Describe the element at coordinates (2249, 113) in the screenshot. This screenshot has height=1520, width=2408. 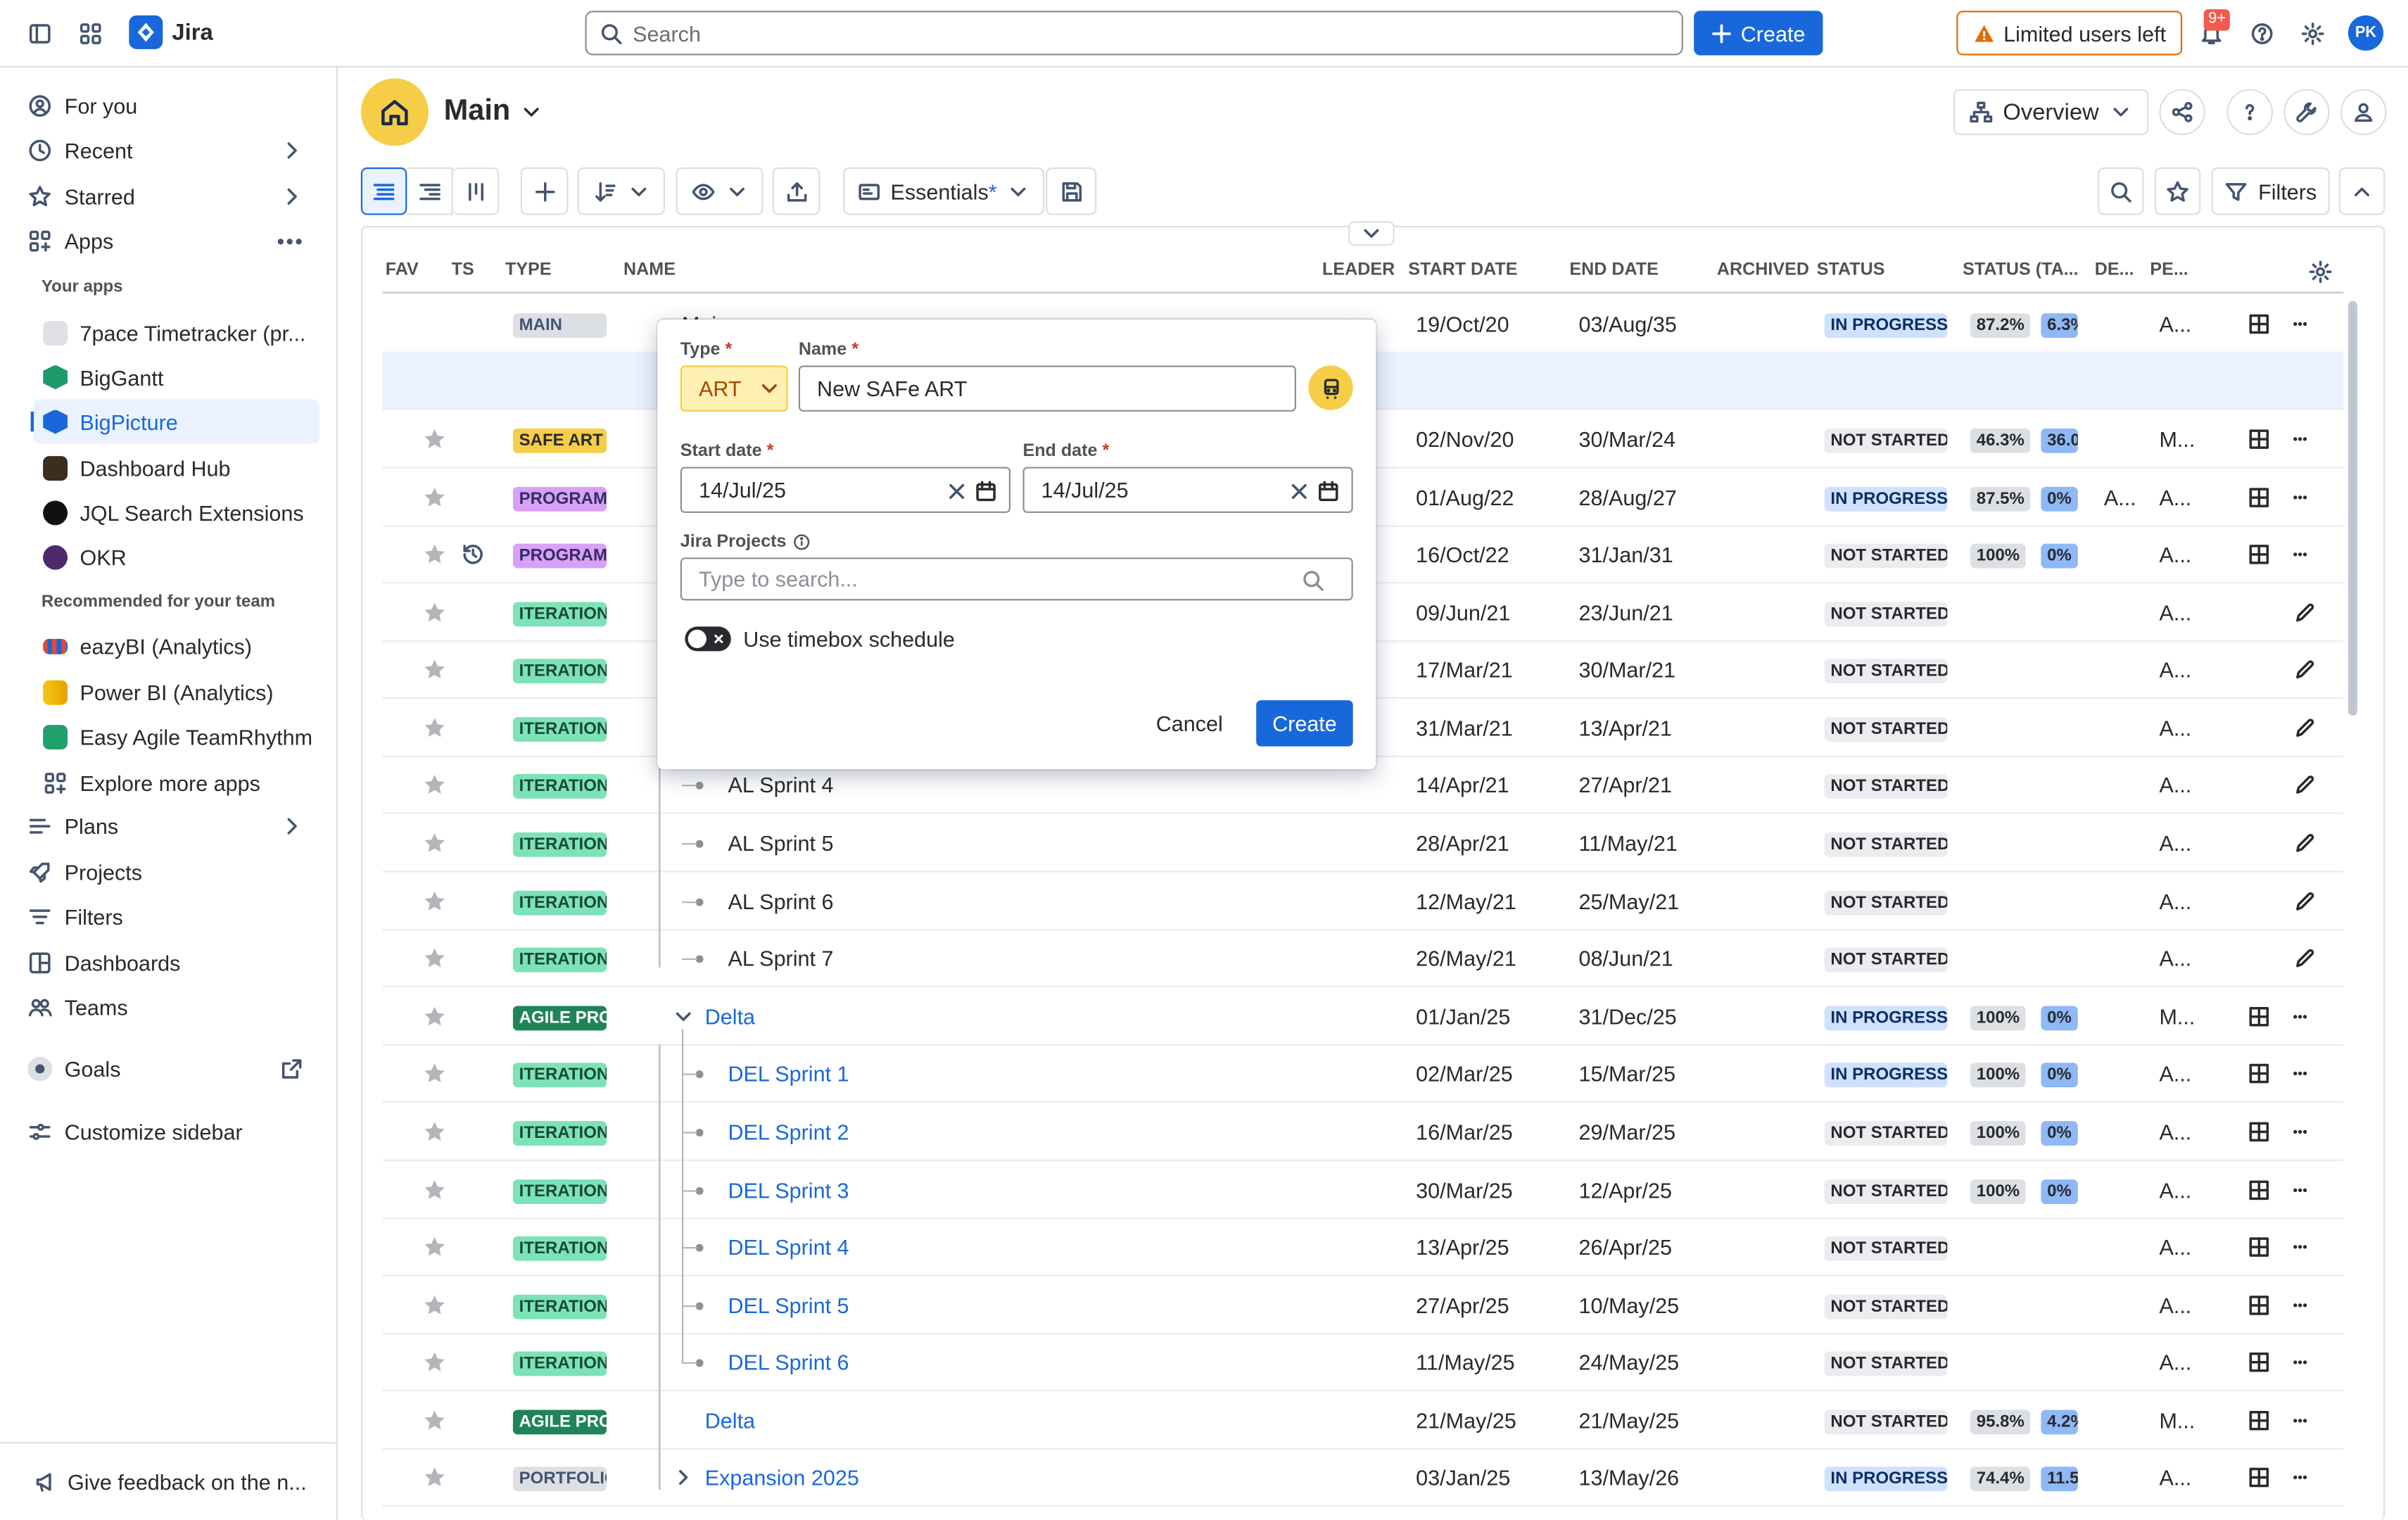
I see `help-button-icon` at that location.